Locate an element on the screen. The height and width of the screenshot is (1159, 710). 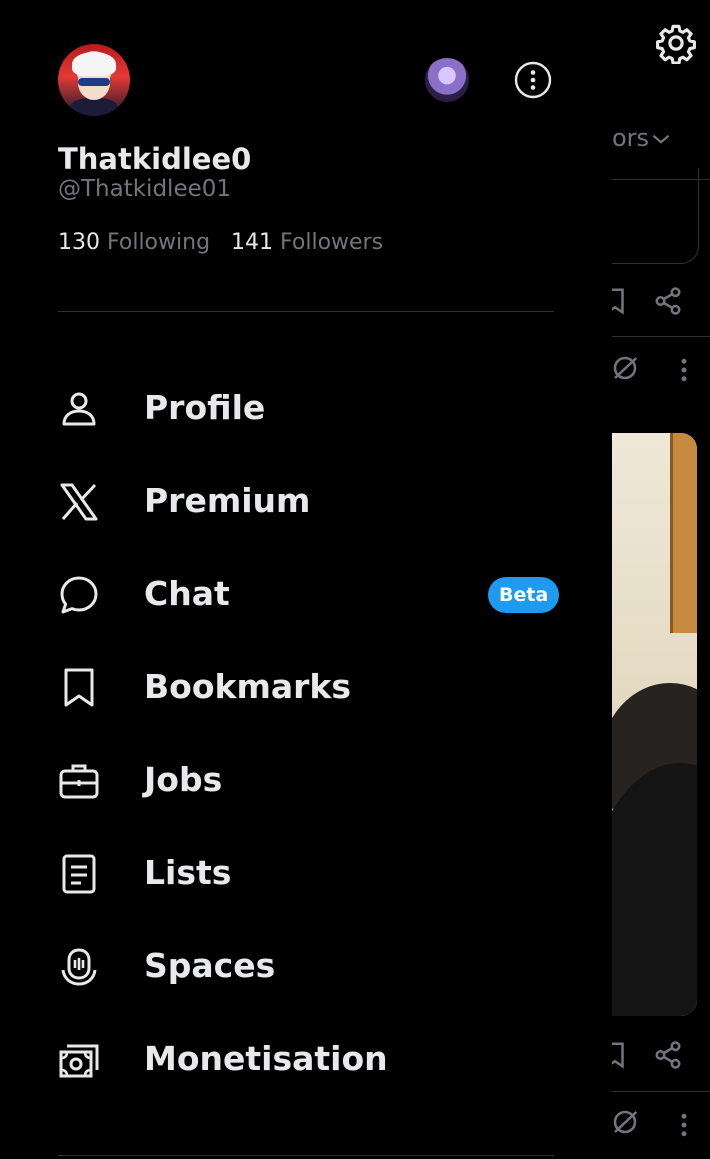
switch-account-avatar is located at coordinates (447, 80).